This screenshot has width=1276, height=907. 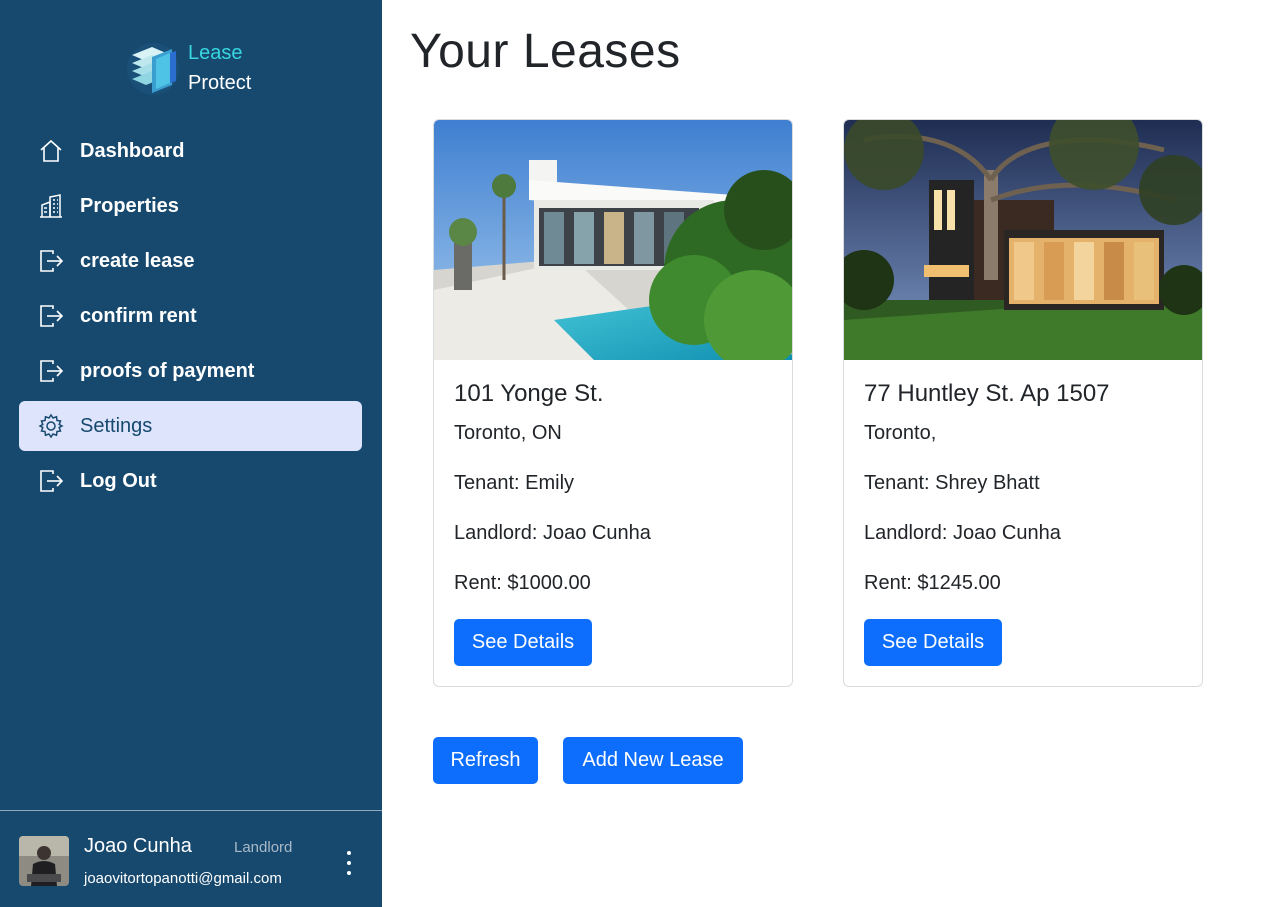 What do you see at coordinates (349, 863) in the screenshot?
I see `more-options-icon` at bounding box center [349, 863].